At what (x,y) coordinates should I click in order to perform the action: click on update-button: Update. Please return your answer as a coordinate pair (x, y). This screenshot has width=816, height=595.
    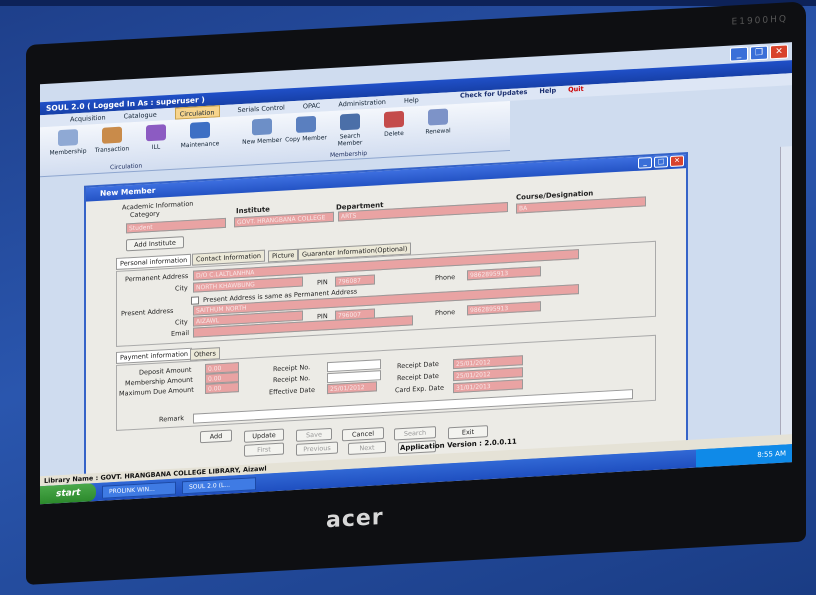
    Looking at the image, I should click on (264, 435).